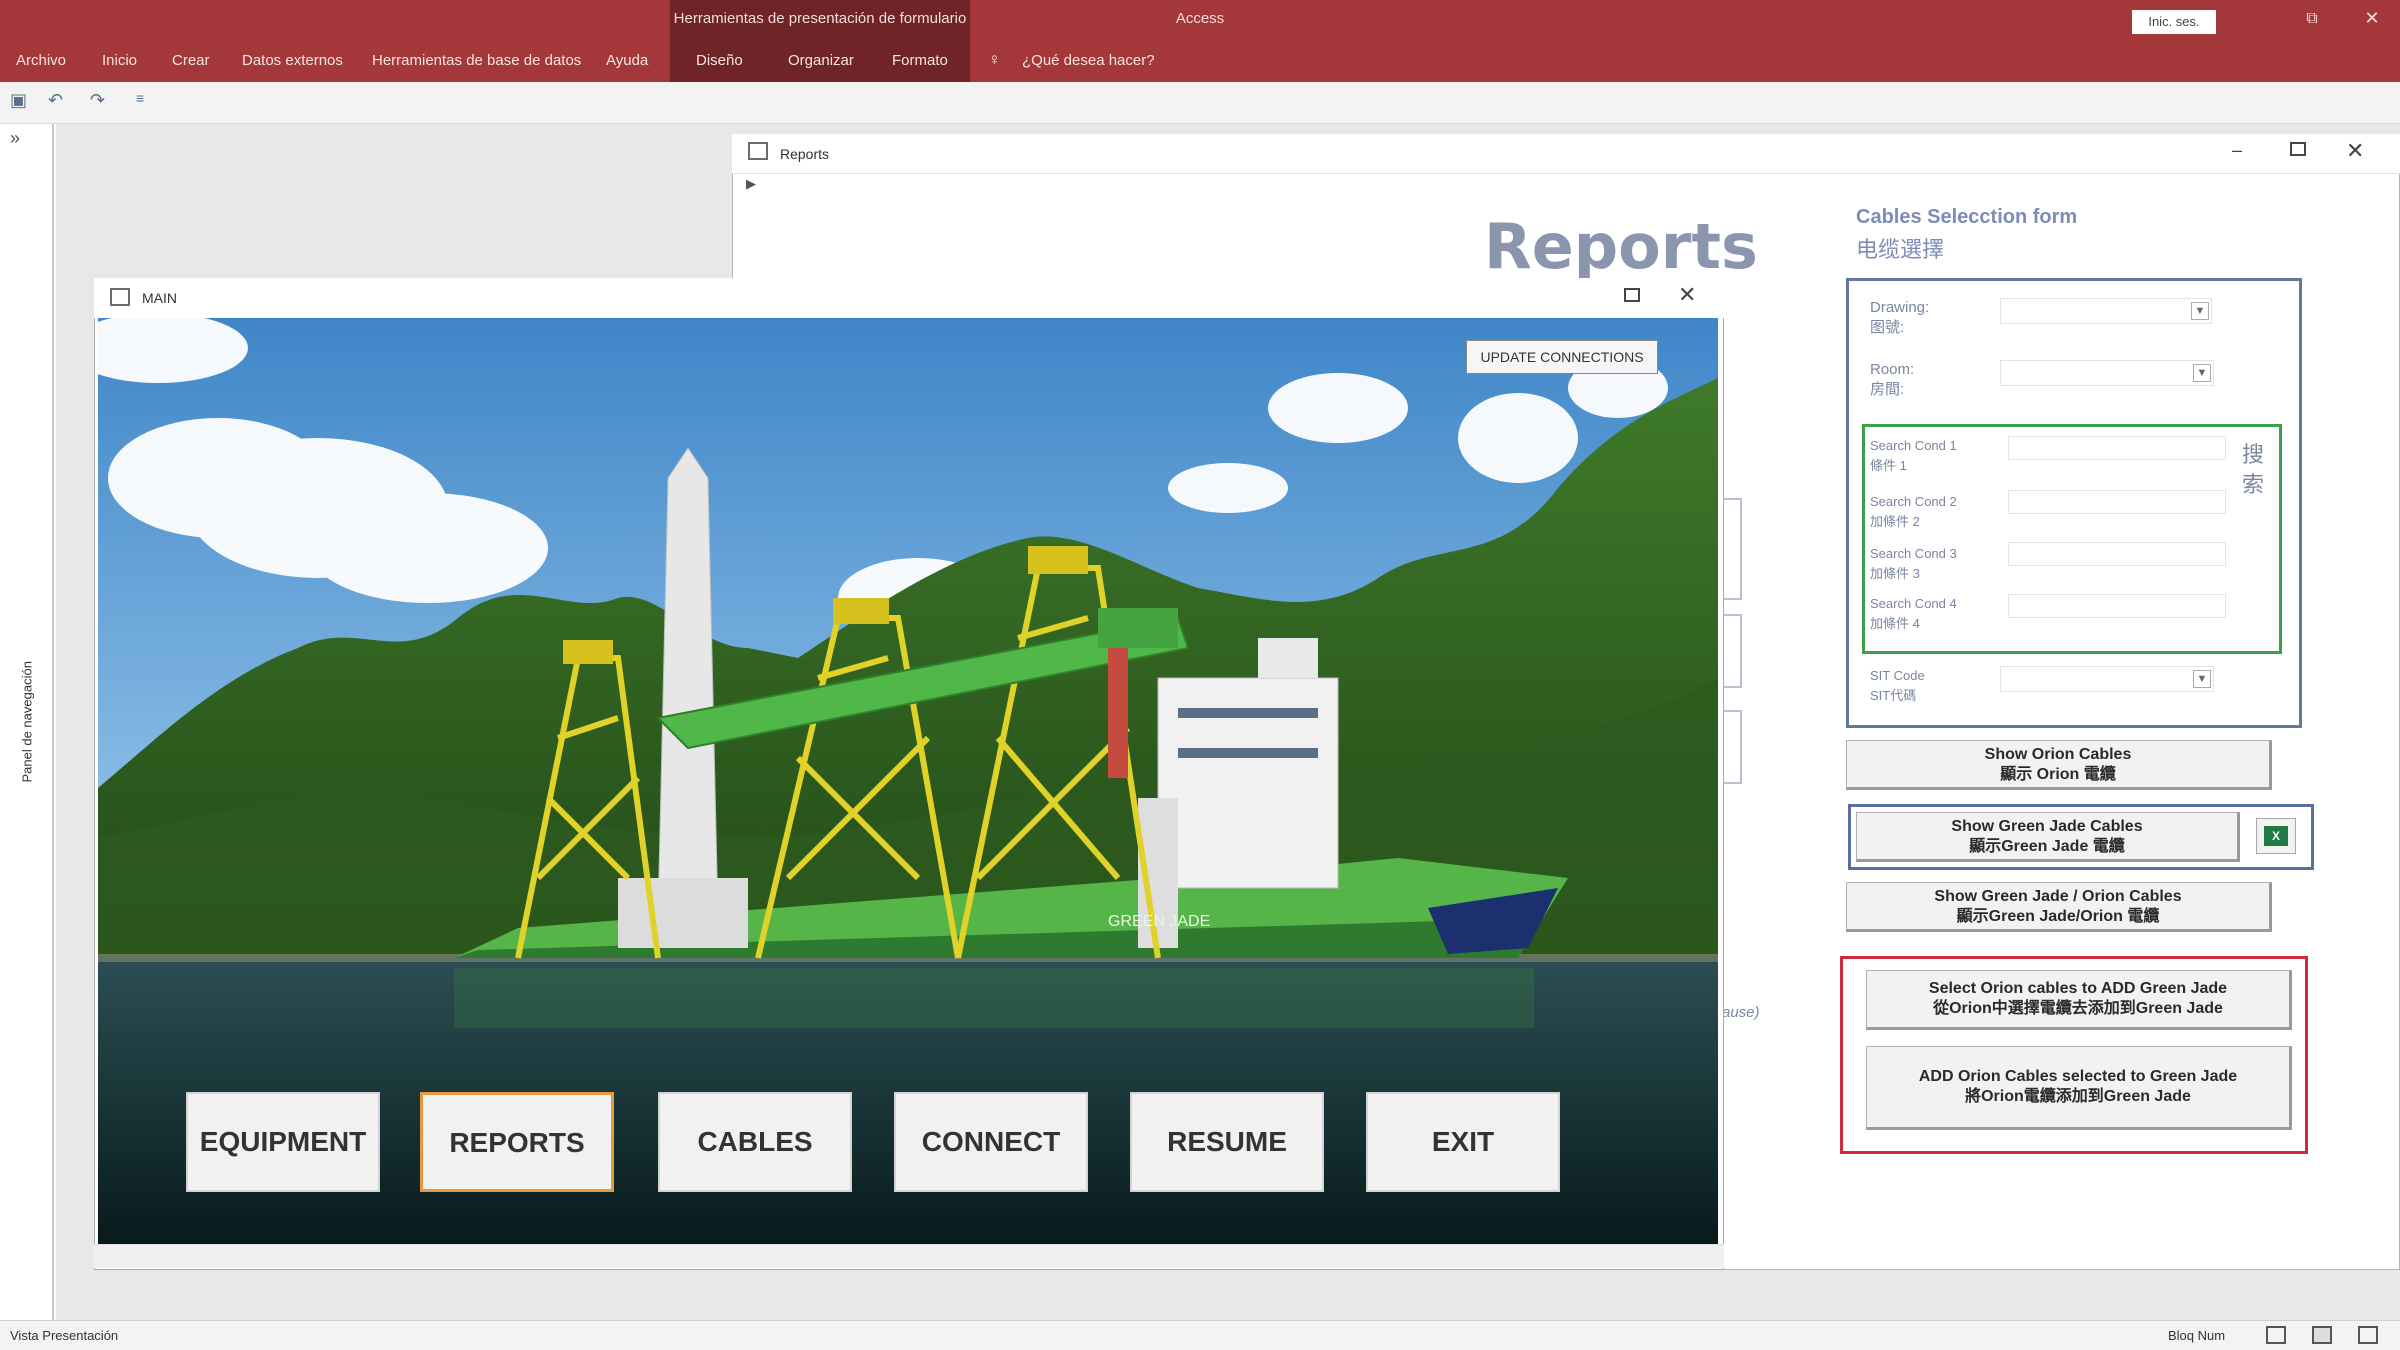 The width and height of the screenshot is (2400, 1350). What do you see at coordinates (1895, 623) in the screenshot?
I see `search-cond-4-label-zh: 加條件 4` at bounding box center [1895, 623].